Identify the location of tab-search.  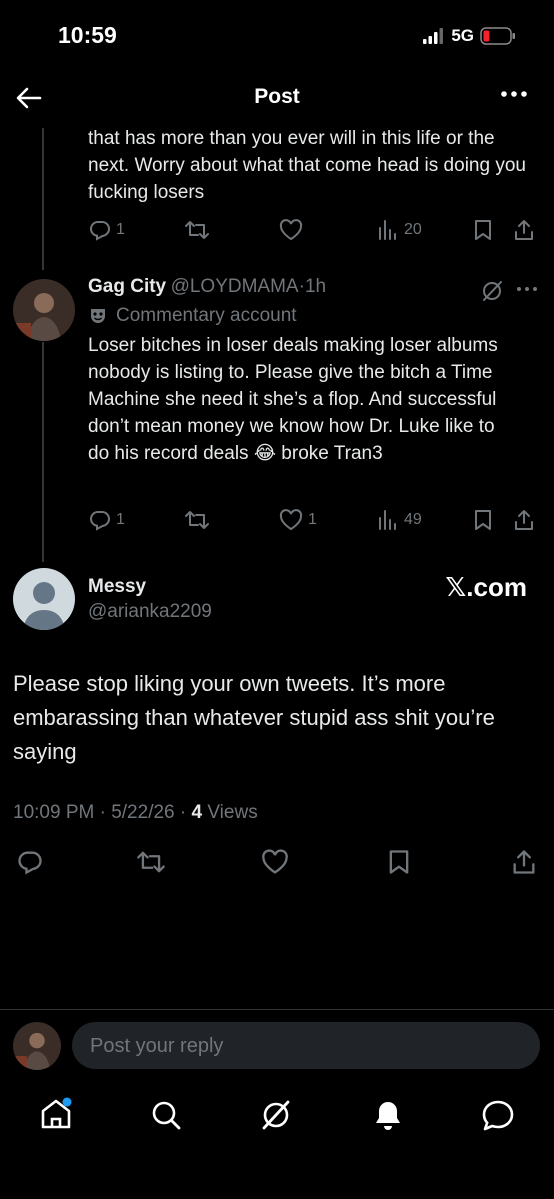
(166, 1115).